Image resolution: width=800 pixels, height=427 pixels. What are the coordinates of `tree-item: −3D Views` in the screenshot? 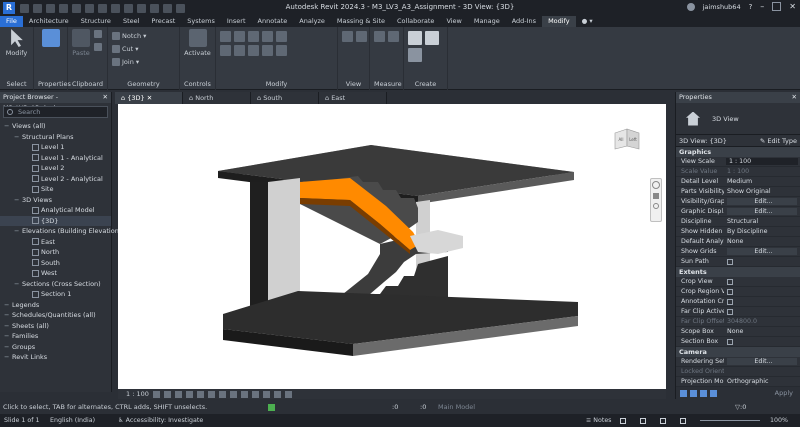 It's located at (55, 200).